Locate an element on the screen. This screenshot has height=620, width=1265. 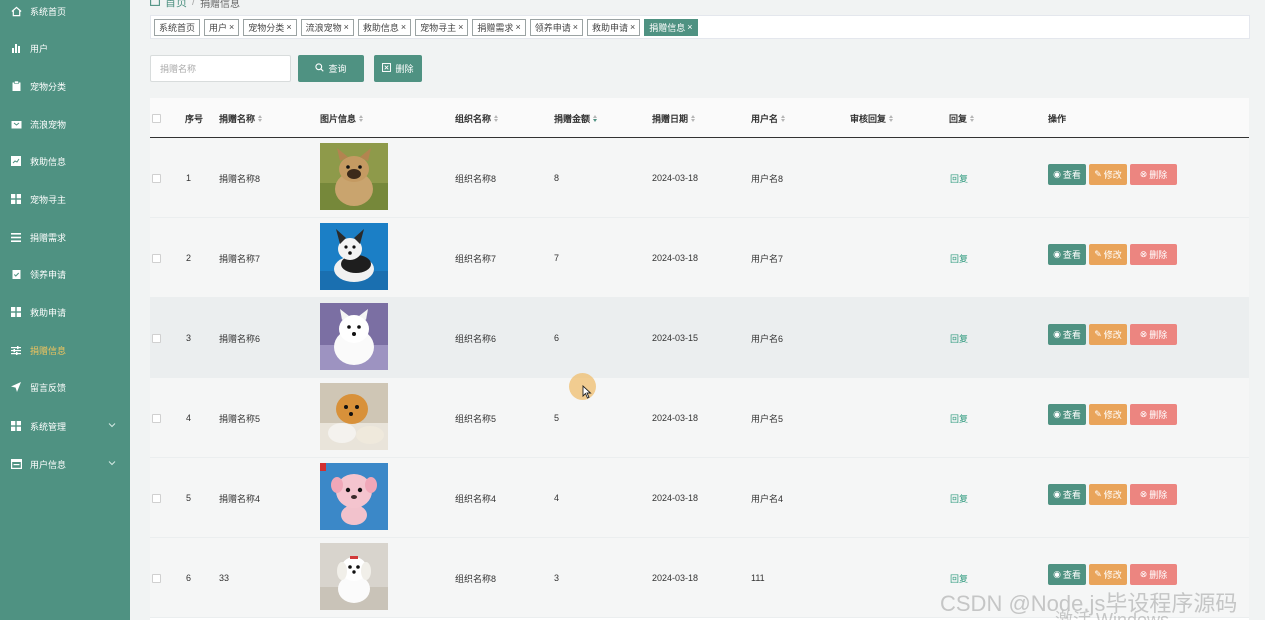
pet-image-samoyed-puppy is located at coordinates (354, 336).